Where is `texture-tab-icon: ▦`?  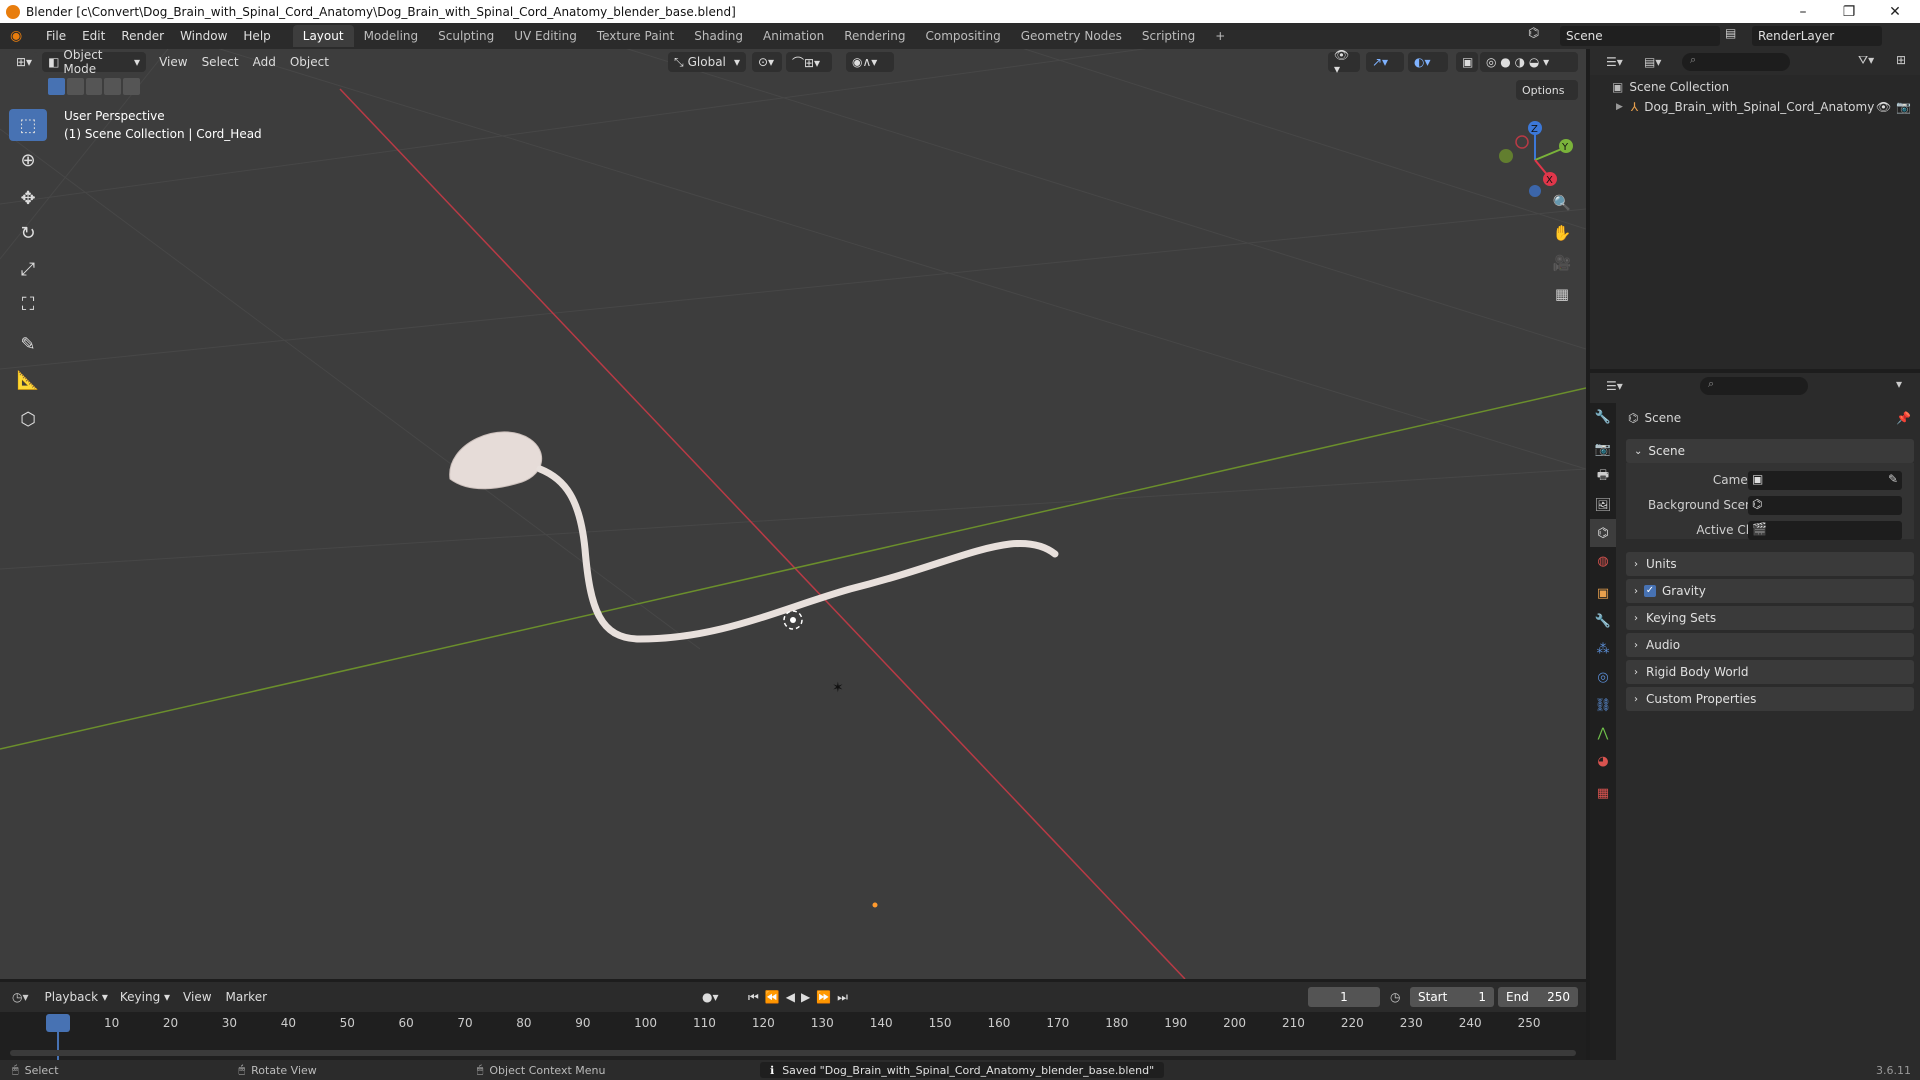
texture-tab-icon: ▦ is located at coordinates (1603, 793).